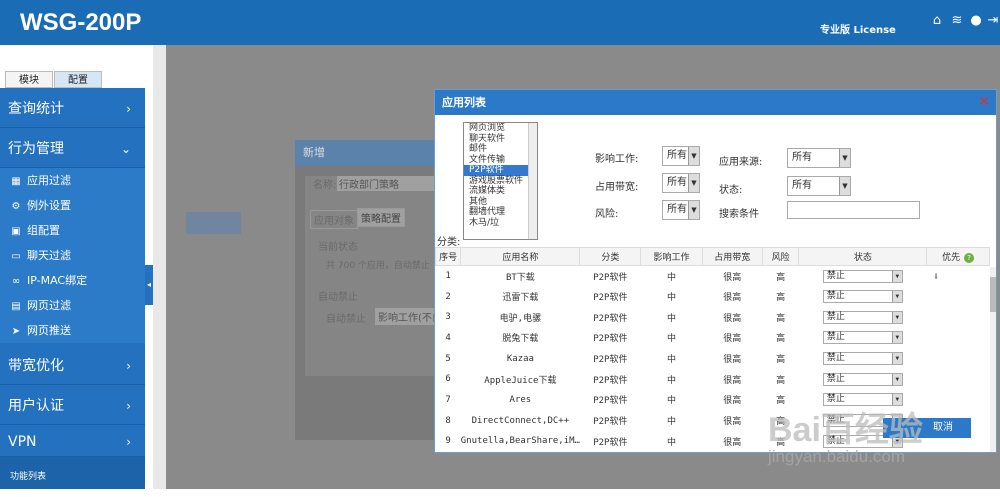 This screenshot has width=1000, height=497. I want to click on logout-icon: ⇥, so click(993, 21).